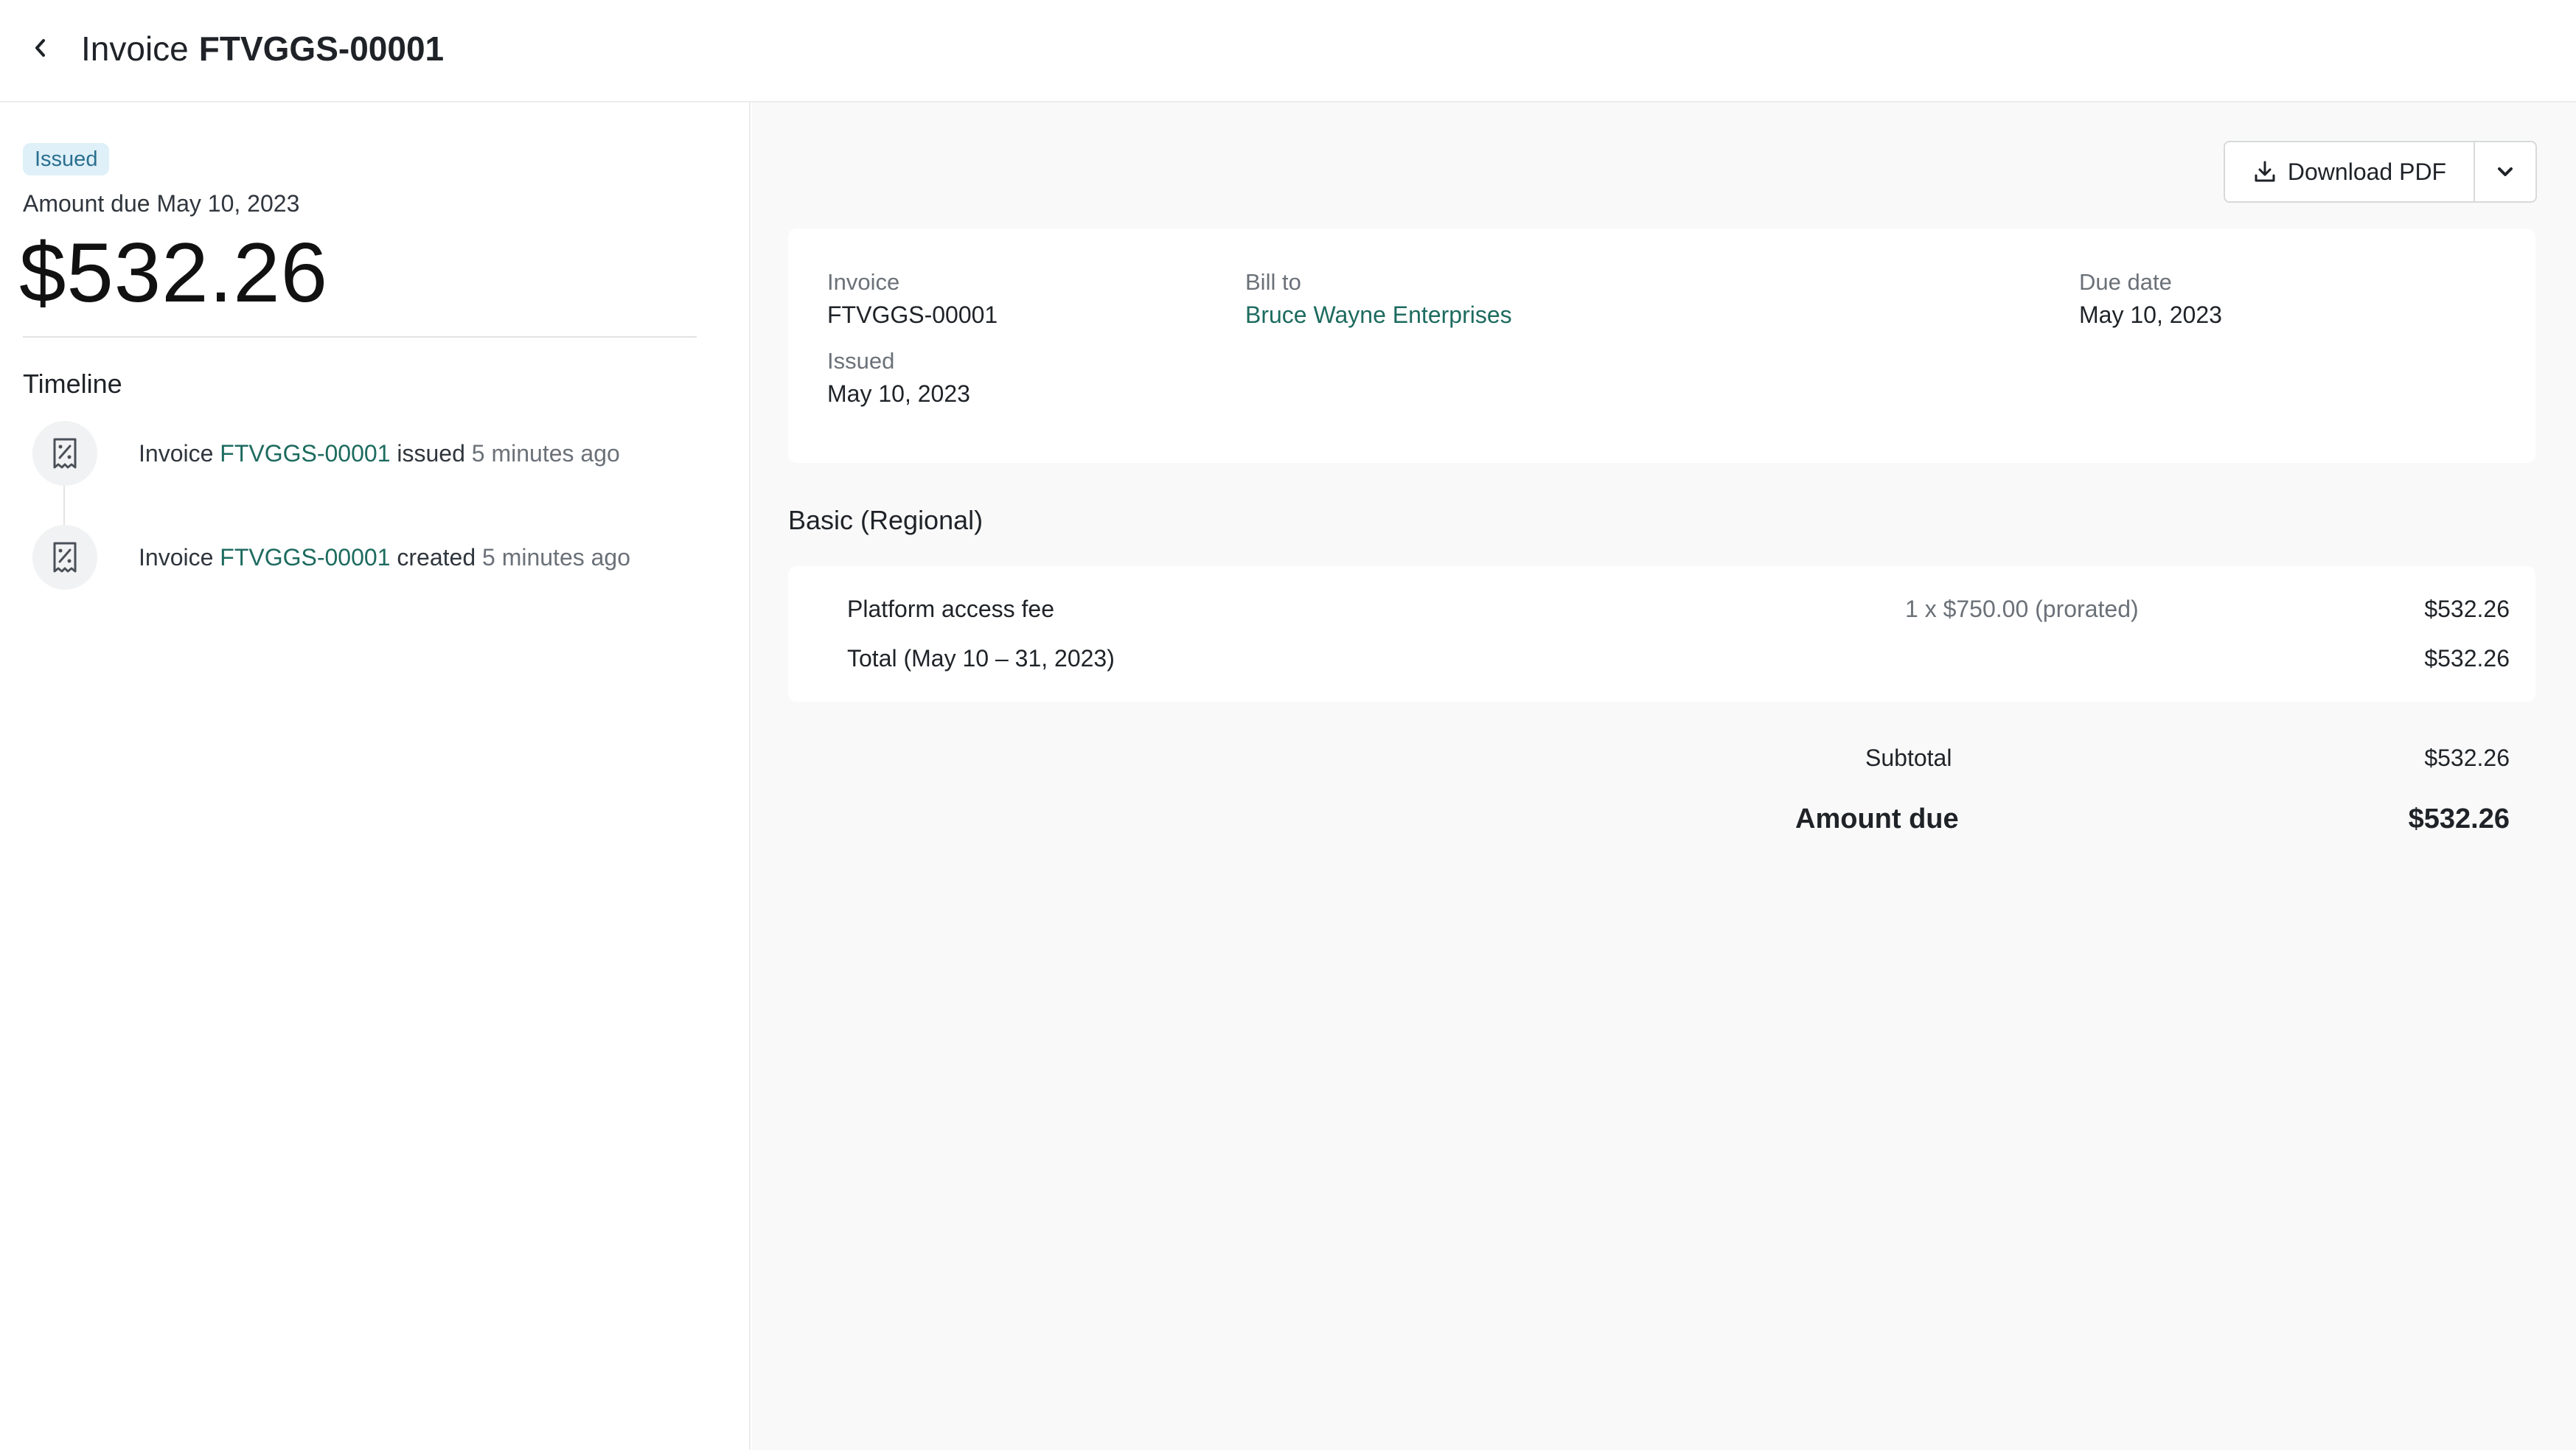  I want to click on page-title-invoice-number: FTVGGS-00001, so click(322, 48).